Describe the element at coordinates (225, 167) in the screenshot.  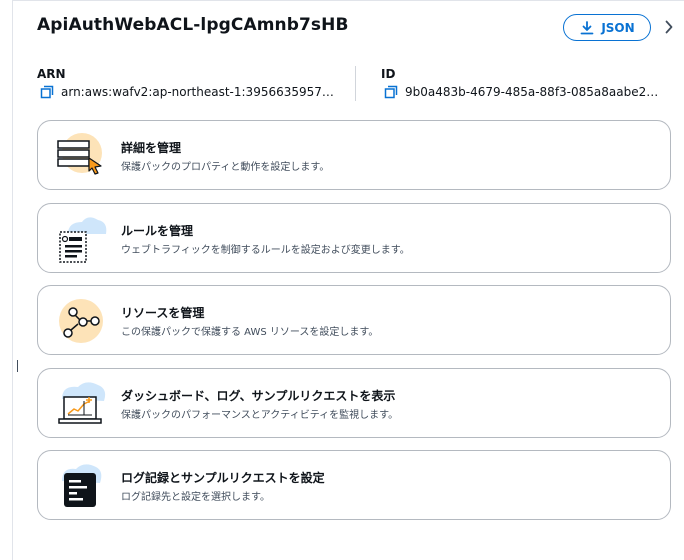
I see `card-description: 保護パックのプロパティと動作を設定します。` at that location.